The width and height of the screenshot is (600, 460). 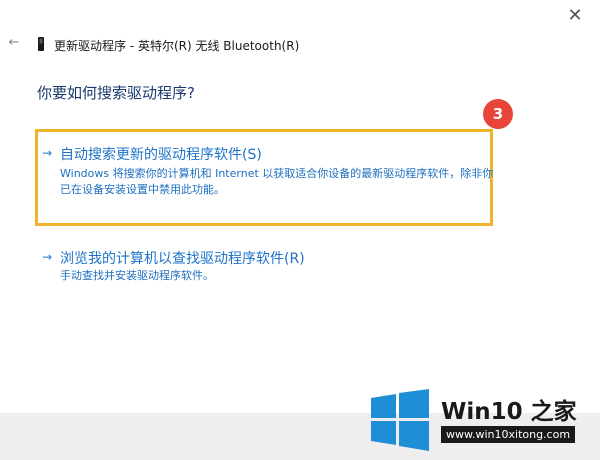 I want to click on window-title: 更新驱动程序 - 英特尔(R) 无线 Bluetooth(R), so click(x=177, y=46).